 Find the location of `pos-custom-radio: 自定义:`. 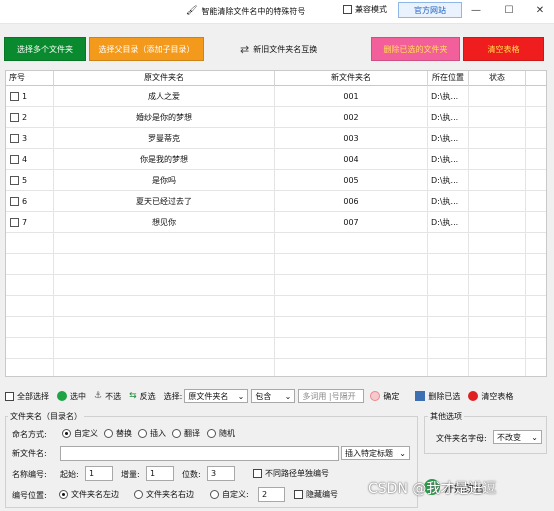

pos-custom-radio: 自定义: is located at coordinates (229, 494).